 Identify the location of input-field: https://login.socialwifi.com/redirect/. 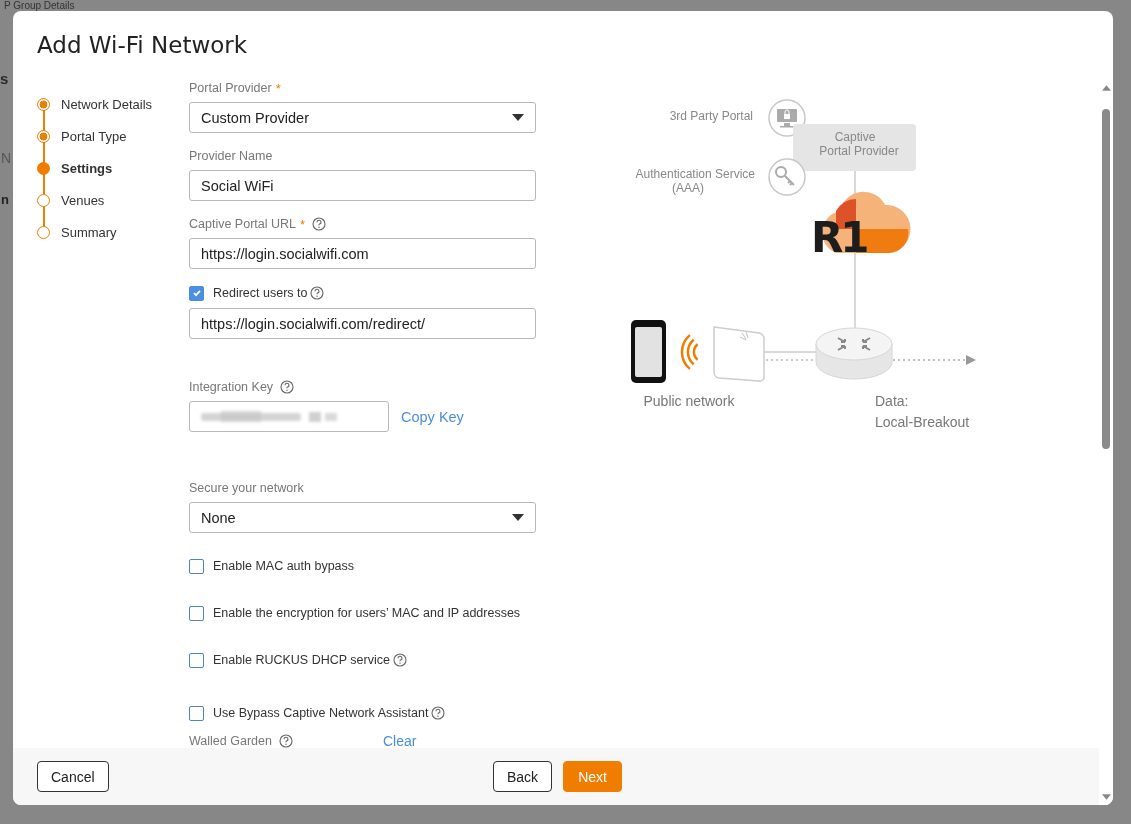
(362, 323).